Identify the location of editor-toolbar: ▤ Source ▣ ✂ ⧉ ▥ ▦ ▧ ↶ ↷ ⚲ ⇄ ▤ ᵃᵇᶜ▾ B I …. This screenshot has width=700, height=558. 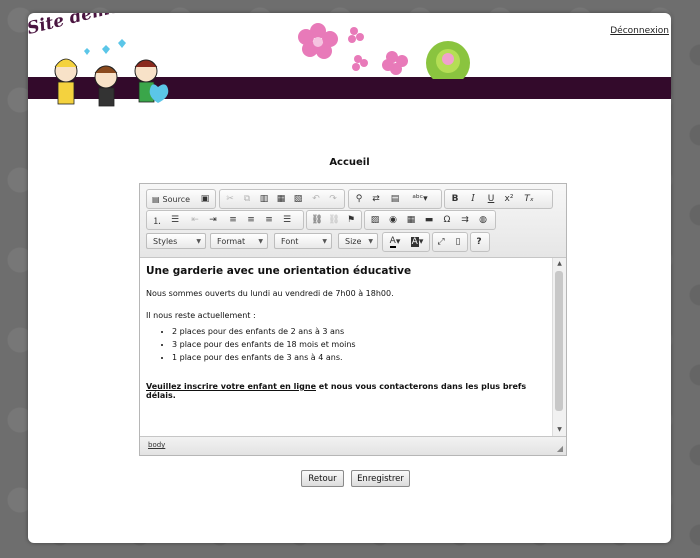
(353, 221).